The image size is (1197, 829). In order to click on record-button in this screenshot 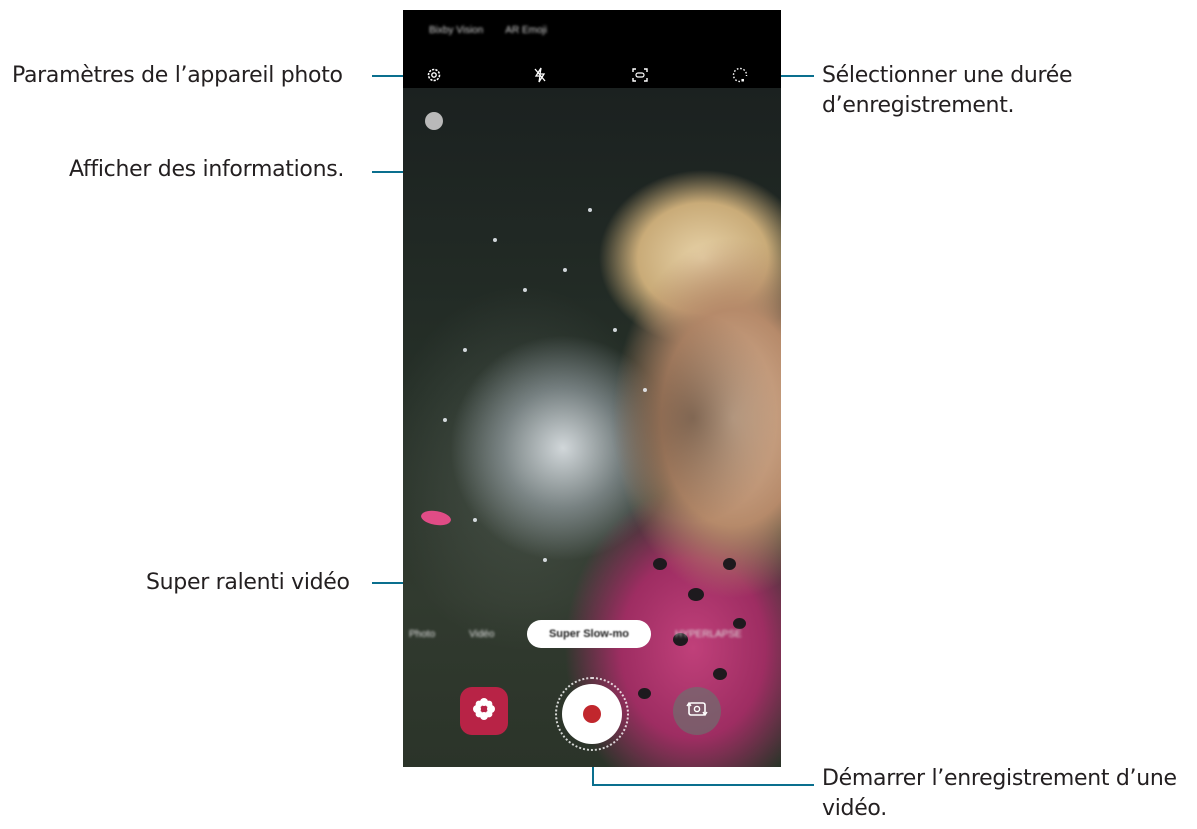, I will do `click(592, 714)`.